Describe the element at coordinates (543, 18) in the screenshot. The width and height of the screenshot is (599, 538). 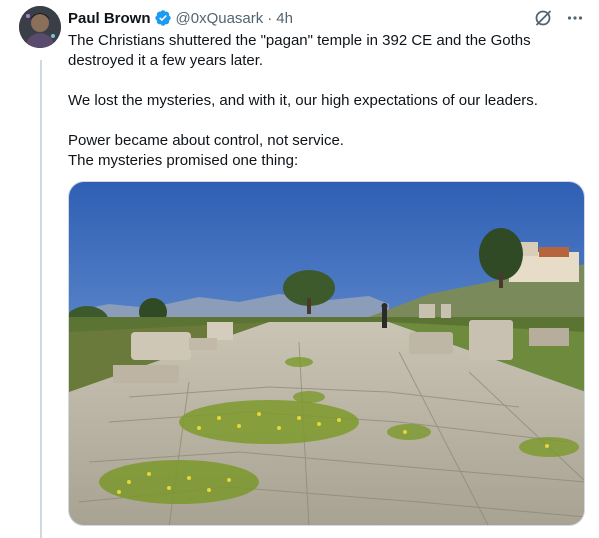
I see `grok-icon` at that location.